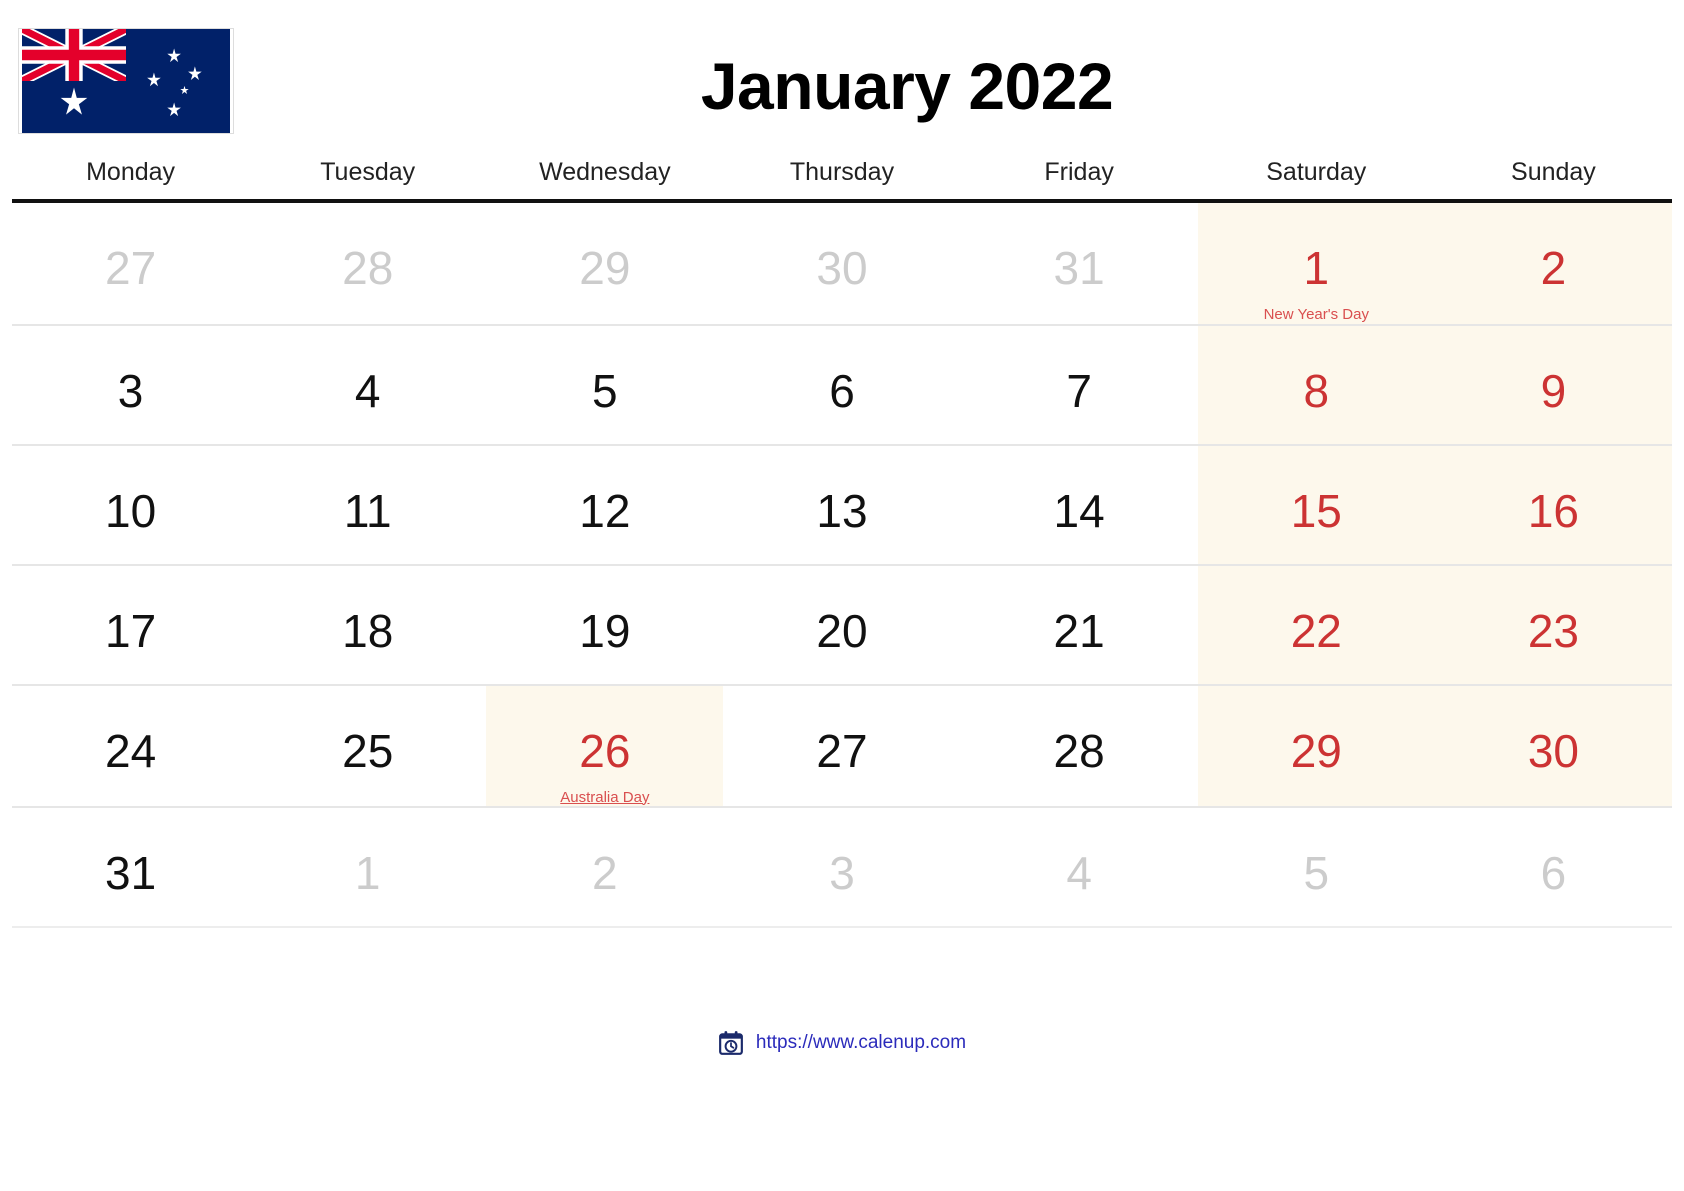 This screenshot has width=1684, height=1191. I want to click on day-number: 23, so click(1553, 630).